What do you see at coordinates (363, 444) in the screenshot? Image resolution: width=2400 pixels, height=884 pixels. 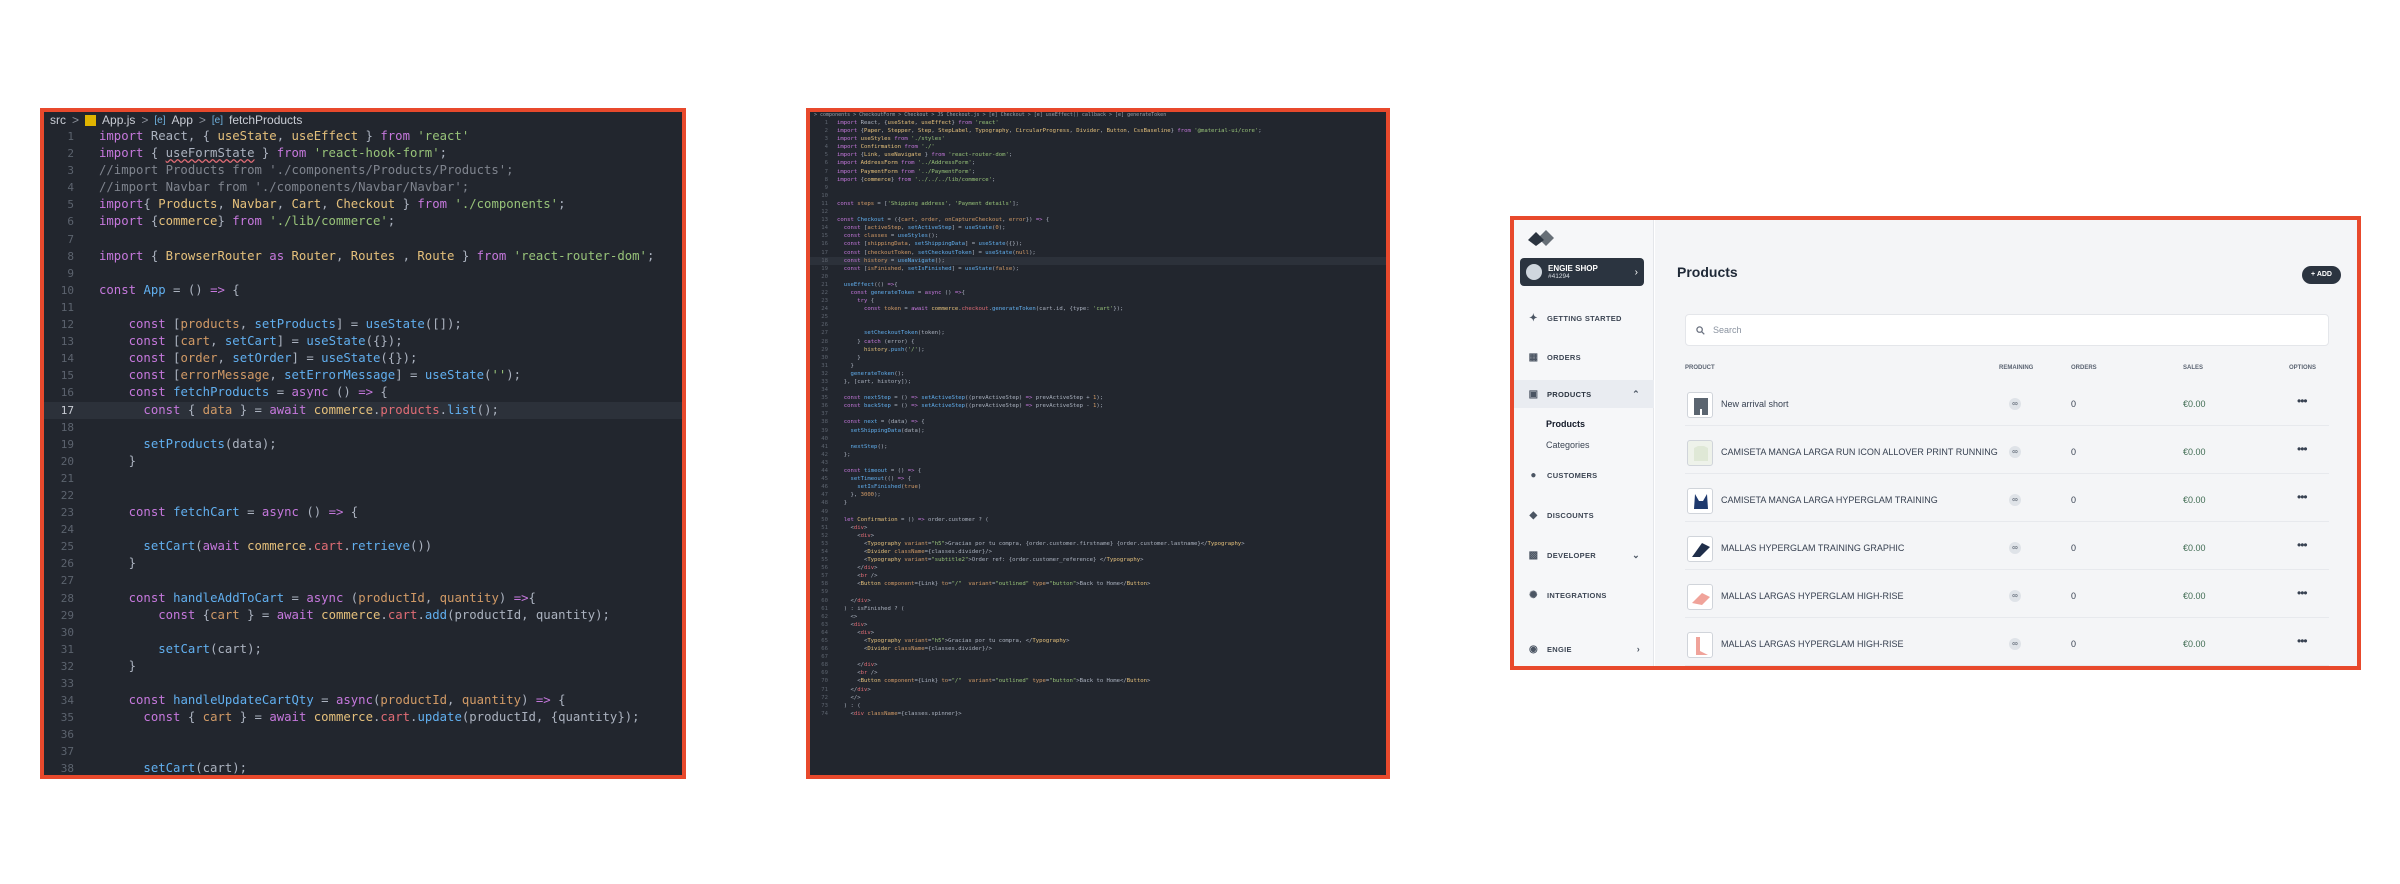 I see `code-line: 19 setProducts(data);` at bounding box center [363, 444].